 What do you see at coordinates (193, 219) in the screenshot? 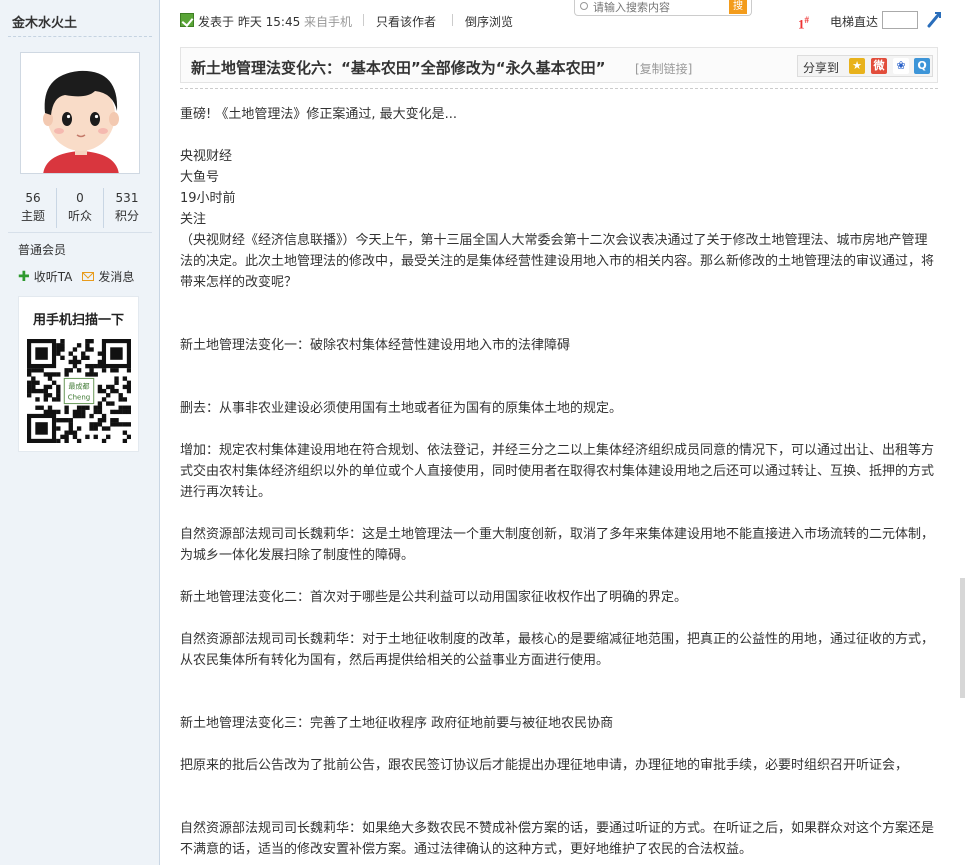
I see `paragraph: 关注` at bounding box center [193, 219].